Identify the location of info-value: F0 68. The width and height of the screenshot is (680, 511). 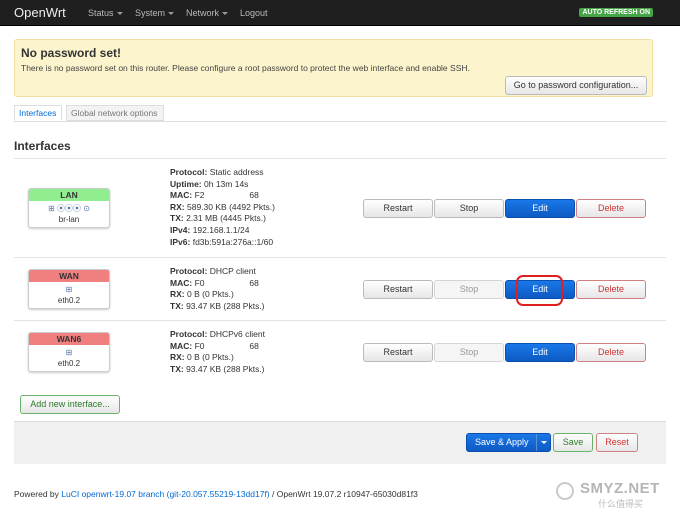
(226, 345).